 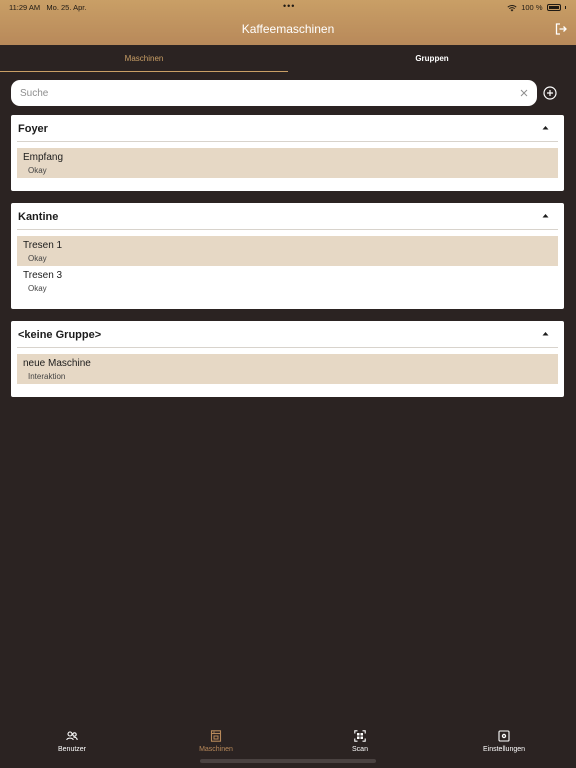 I want to click on battery-percent: 100 %, so click(x=532, y=7).